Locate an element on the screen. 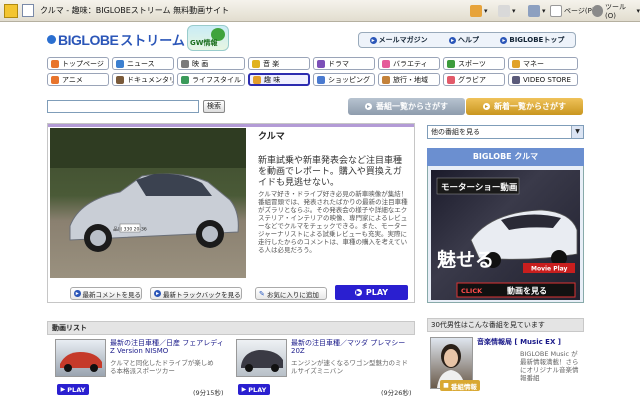 This screenshot has height=400, width=640. latest-trackback-button: ▸ 最新トラックバックを見る is located at coordinates (196, 293).